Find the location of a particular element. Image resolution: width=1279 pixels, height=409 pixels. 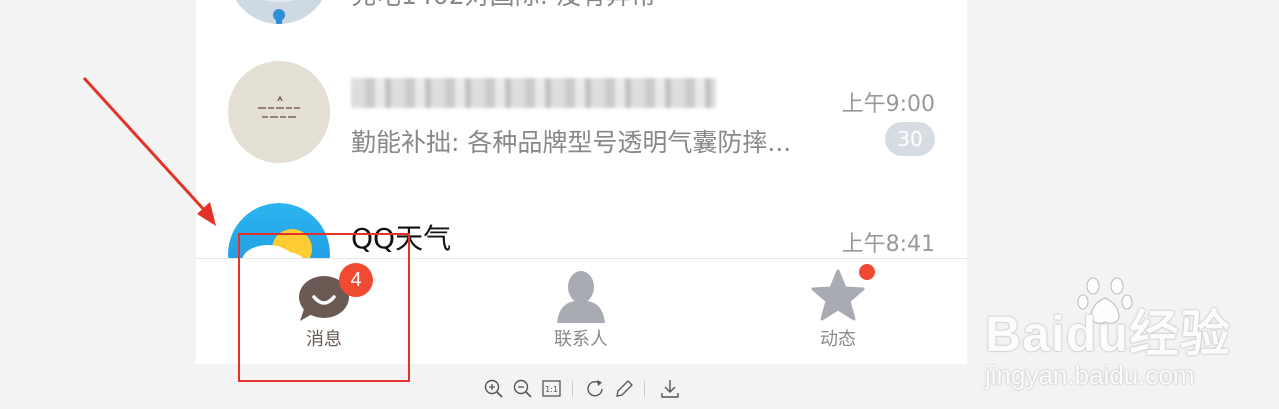

tab-feed: 动态 is located at coordinates (838, 311).